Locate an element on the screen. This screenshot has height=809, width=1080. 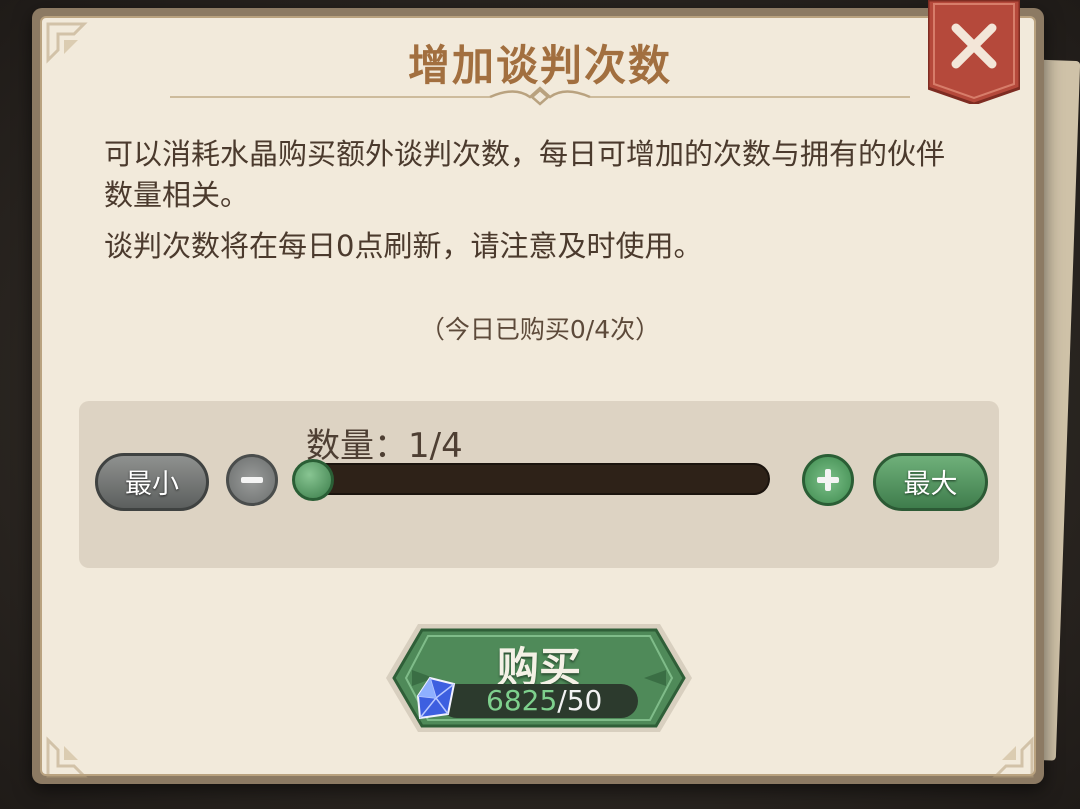
description-text: 可以消耗水晶购买额外谈判次数，每日可增加的次数与拥有的伙伴数量相关。 is located at coordinates (525, 174).